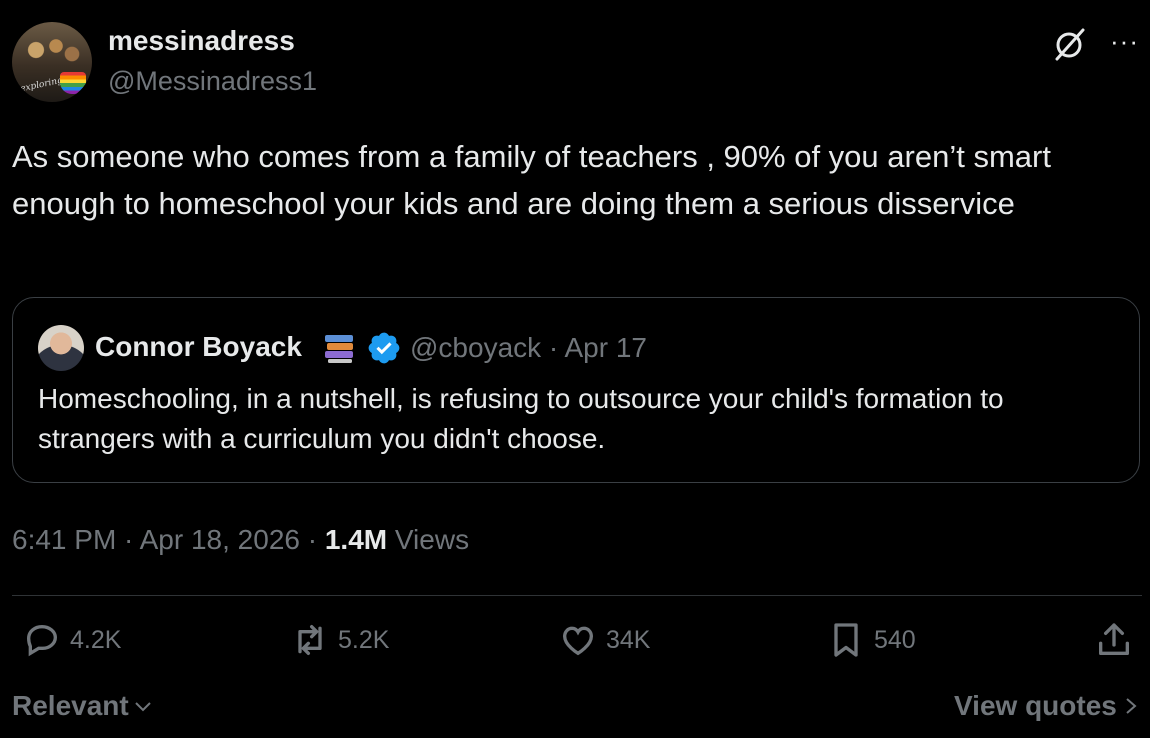 The image size is (1150, 738). Describe the element at coordinates (1131, 706) in the screenshot. I see `chevron-right-icon` at that location.